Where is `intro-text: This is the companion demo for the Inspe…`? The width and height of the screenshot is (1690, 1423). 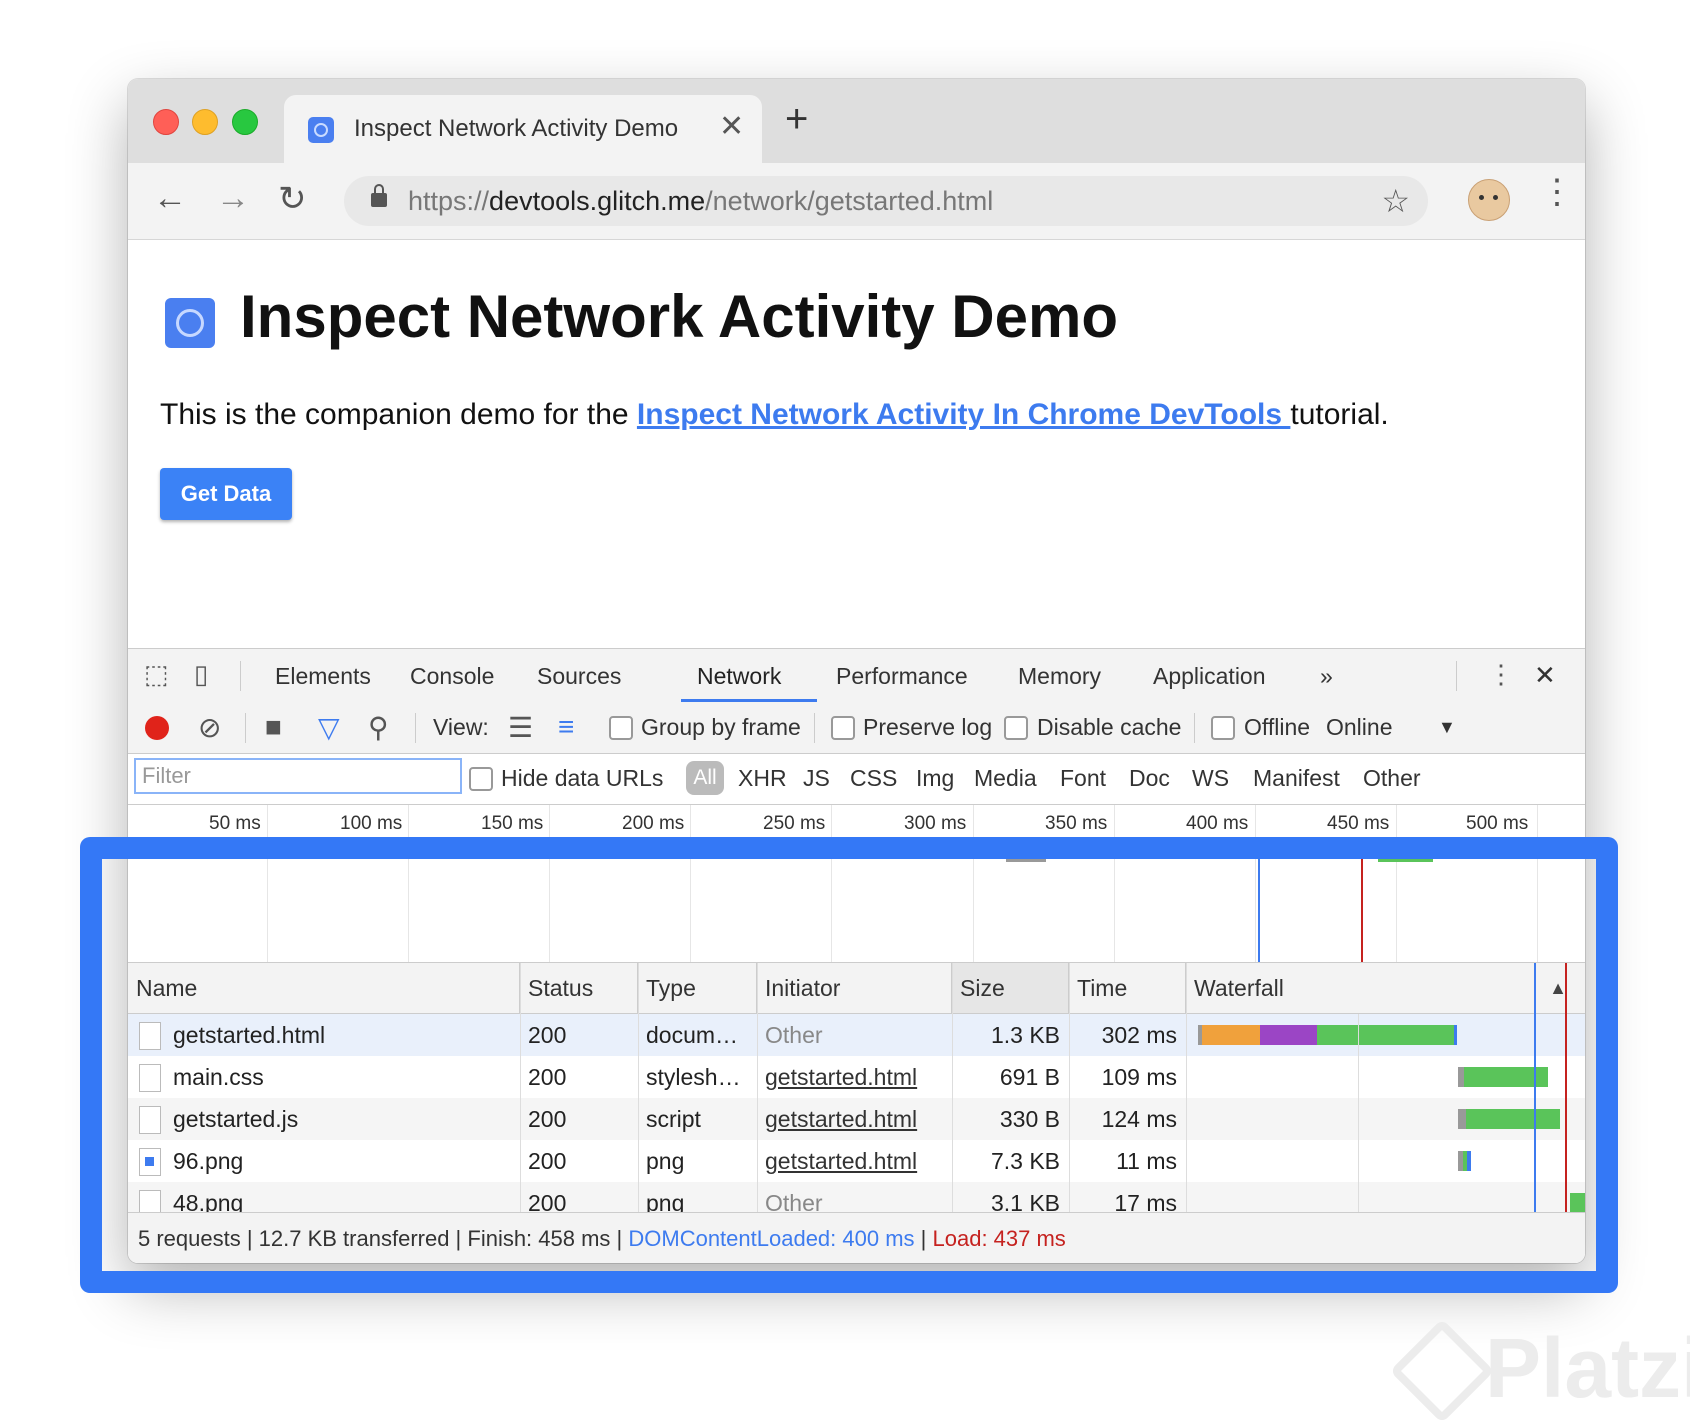 intro-text: This is the companion demo for the Inspe… is located at coordinates (774, 415).